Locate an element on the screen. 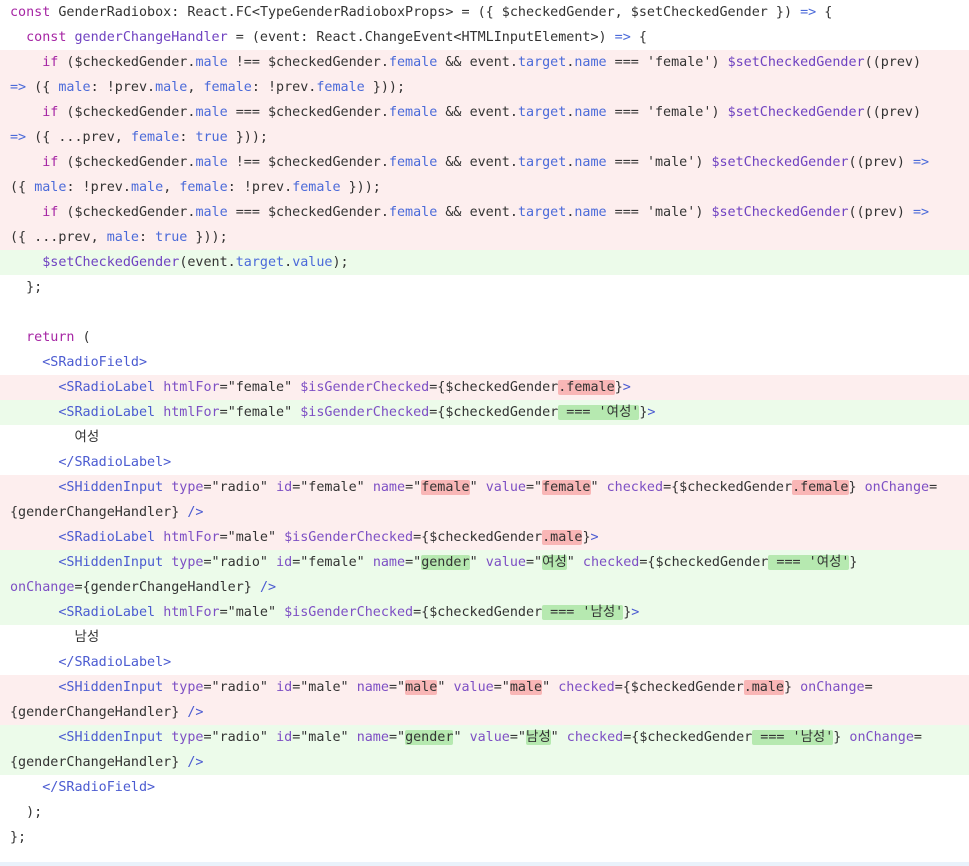 The width and height of the screenshot is (969, 866). code-token: ="female" is located at coordinates (332, 562).